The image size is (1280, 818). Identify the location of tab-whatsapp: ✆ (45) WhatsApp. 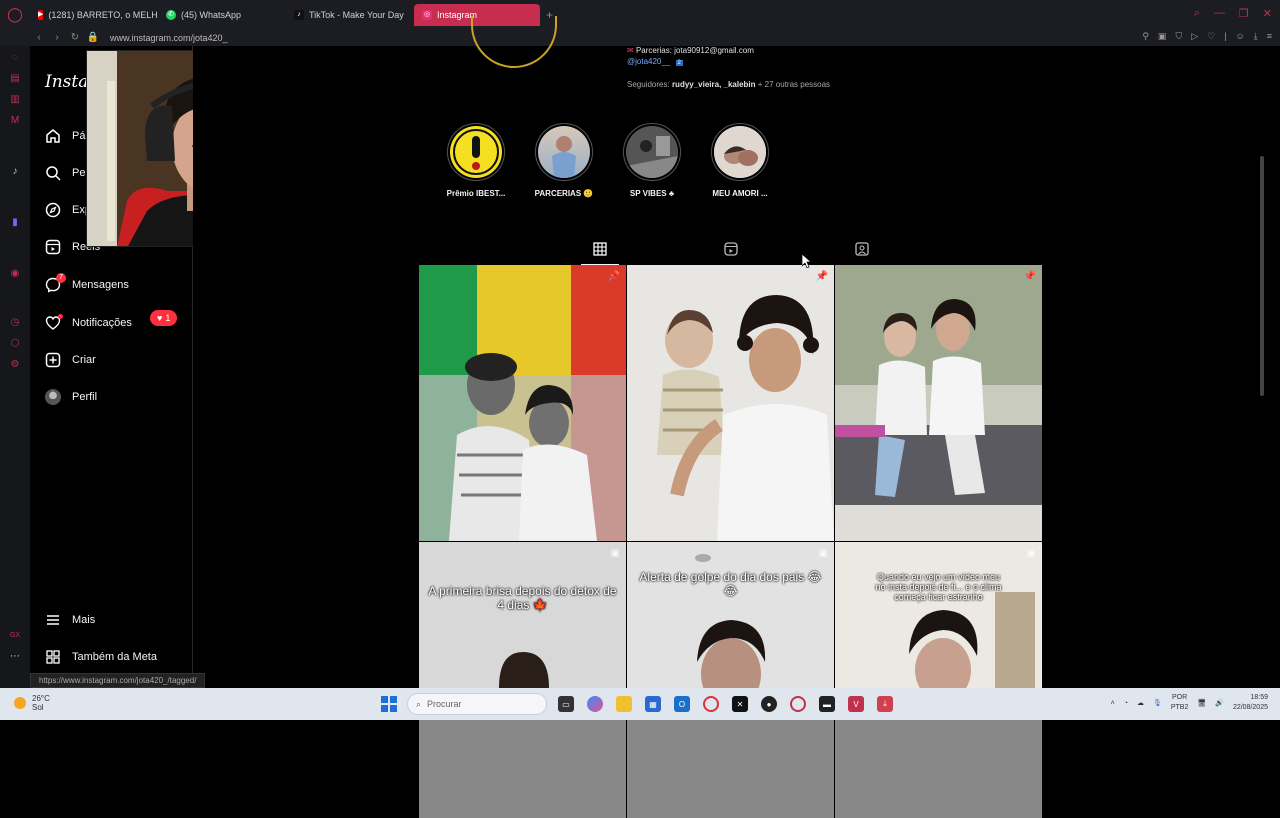
(222, 15).